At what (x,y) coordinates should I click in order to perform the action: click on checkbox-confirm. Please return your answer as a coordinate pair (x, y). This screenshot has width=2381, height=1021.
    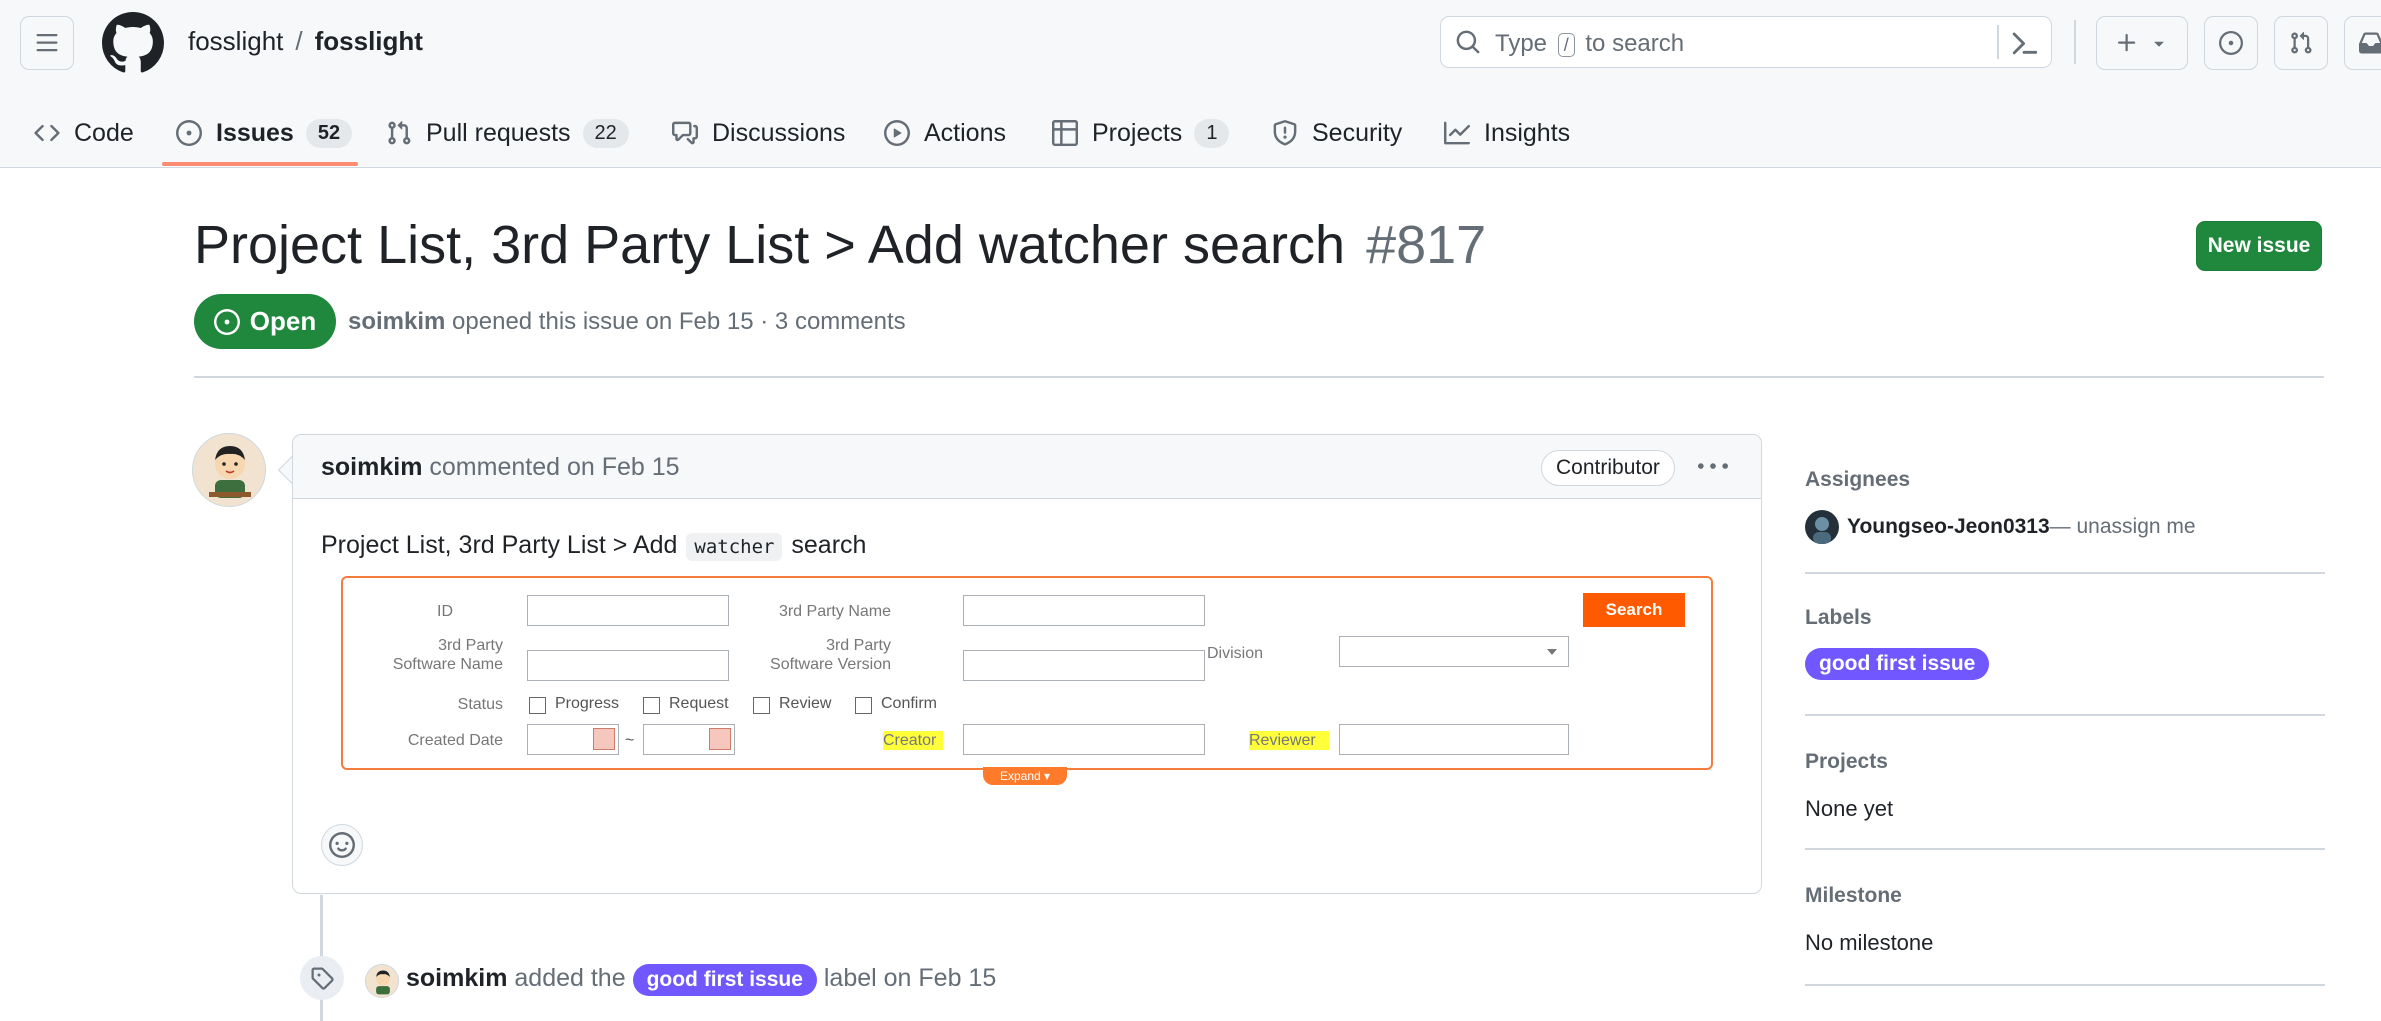
    Looking at the image, I should click on (863, 705).